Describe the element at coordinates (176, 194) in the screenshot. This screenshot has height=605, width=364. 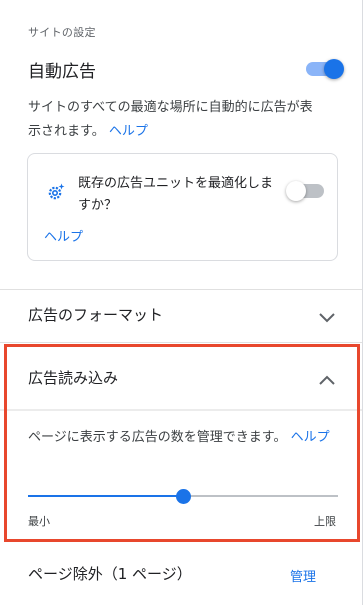
I see `optimize-ad-units-text: 既存の広告ユニットを最適化しますか？` at that location.